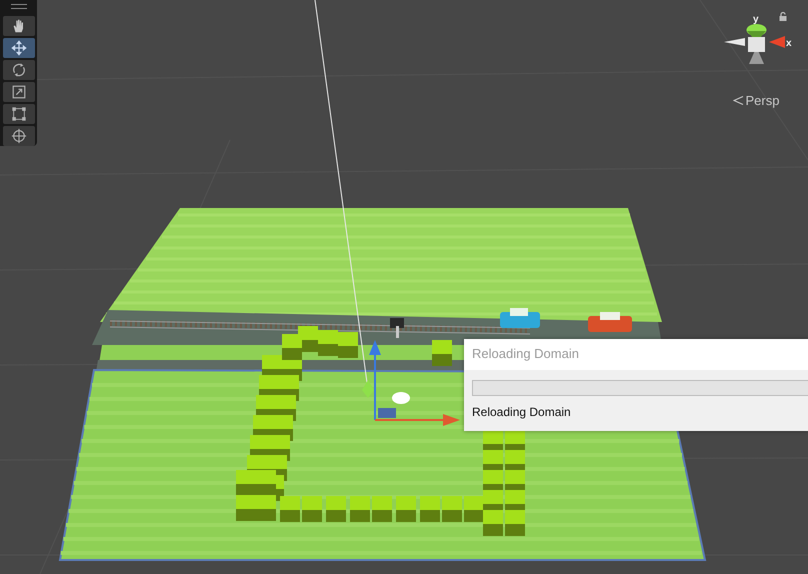 This screenshot has height=574, width=808. What do you see at coordinates (763, 100) in the screenshot?
I see `projection-label: Persp` at bounding box center [763, 100].